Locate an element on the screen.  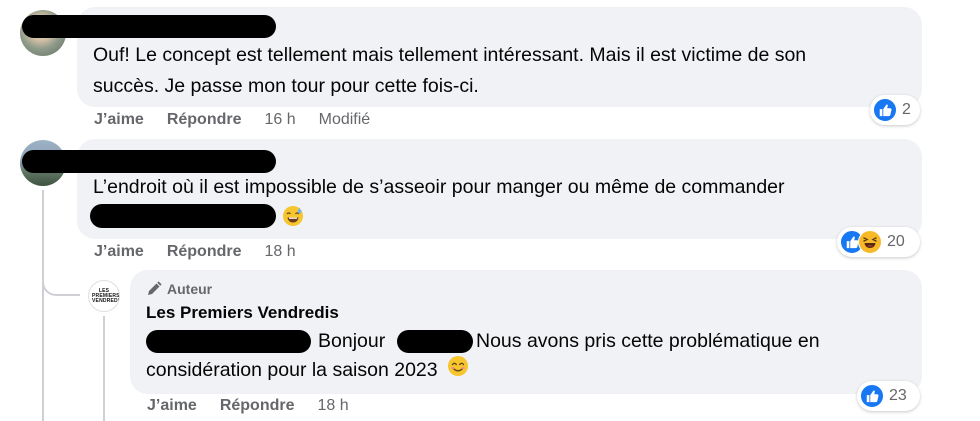
sweat-smile-emoji-icon is located at coordinates (293, 218).